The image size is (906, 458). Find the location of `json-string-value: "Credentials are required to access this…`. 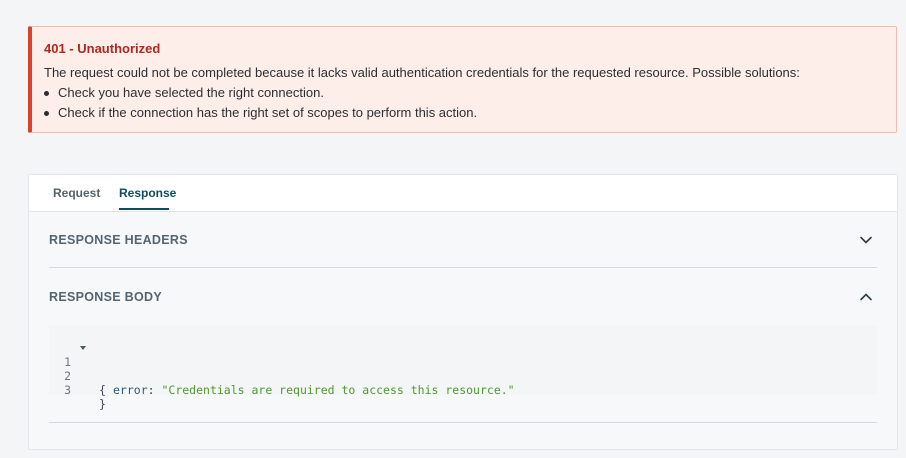

json-string-value: "Credentials are required to access this… is located at coordinates (338, 390).